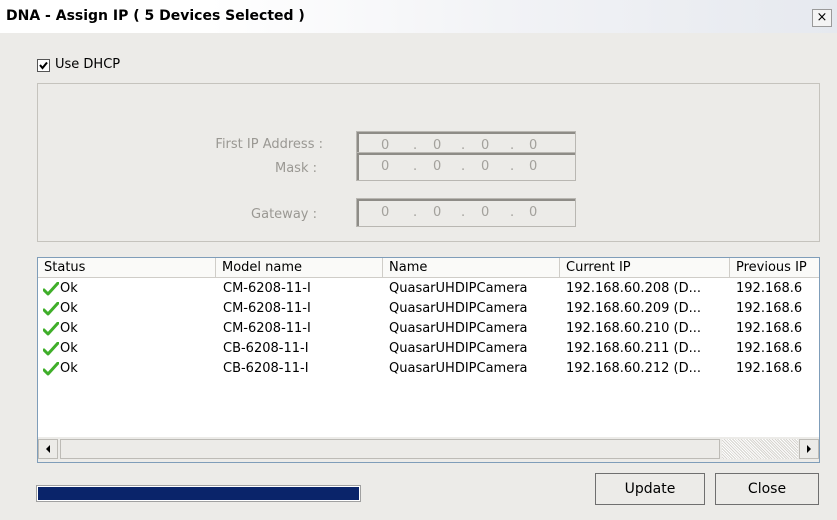 This screenshot has height=520, width=837. I want to click on close-icon: ×, so click(822, 17).